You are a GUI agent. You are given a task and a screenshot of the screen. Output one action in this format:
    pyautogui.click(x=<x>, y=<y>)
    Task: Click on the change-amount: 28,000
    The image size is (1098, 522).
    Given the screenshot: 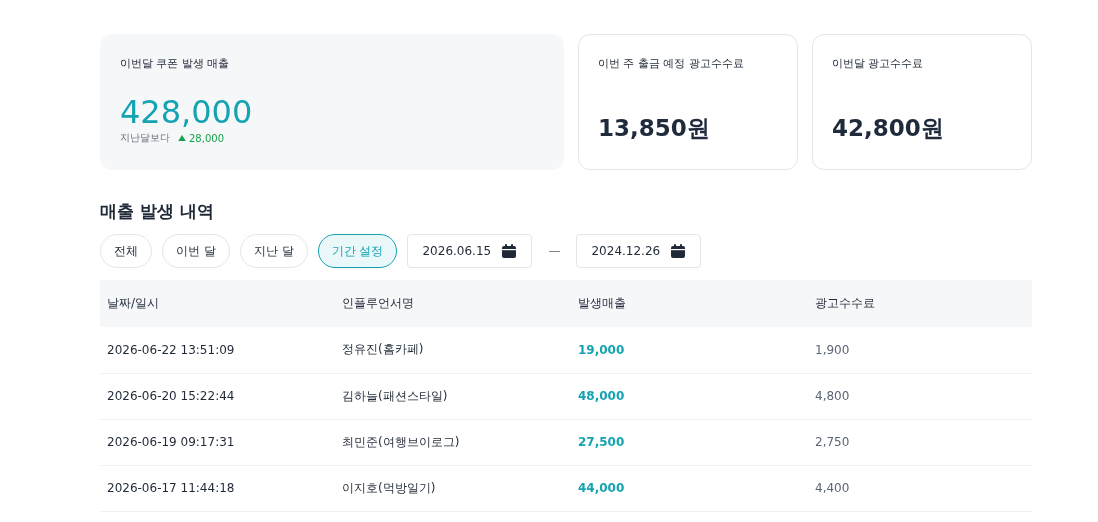 What is the action you would take?
    pyautogui.click(x=206, y=138)
    